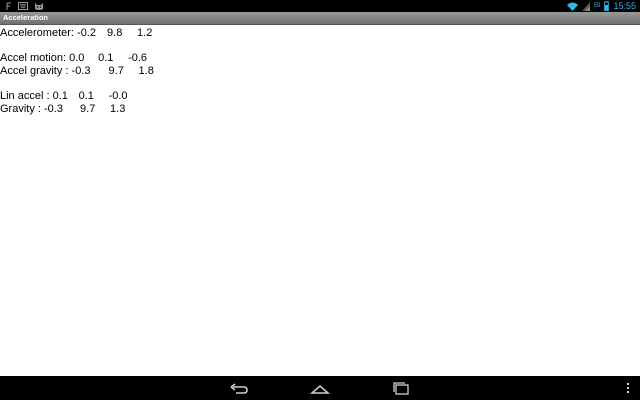  What do you see at coordinates (118, 109) in the screenshot?
I see `gravity-z: 1.3` at bounding box center [118, 109].